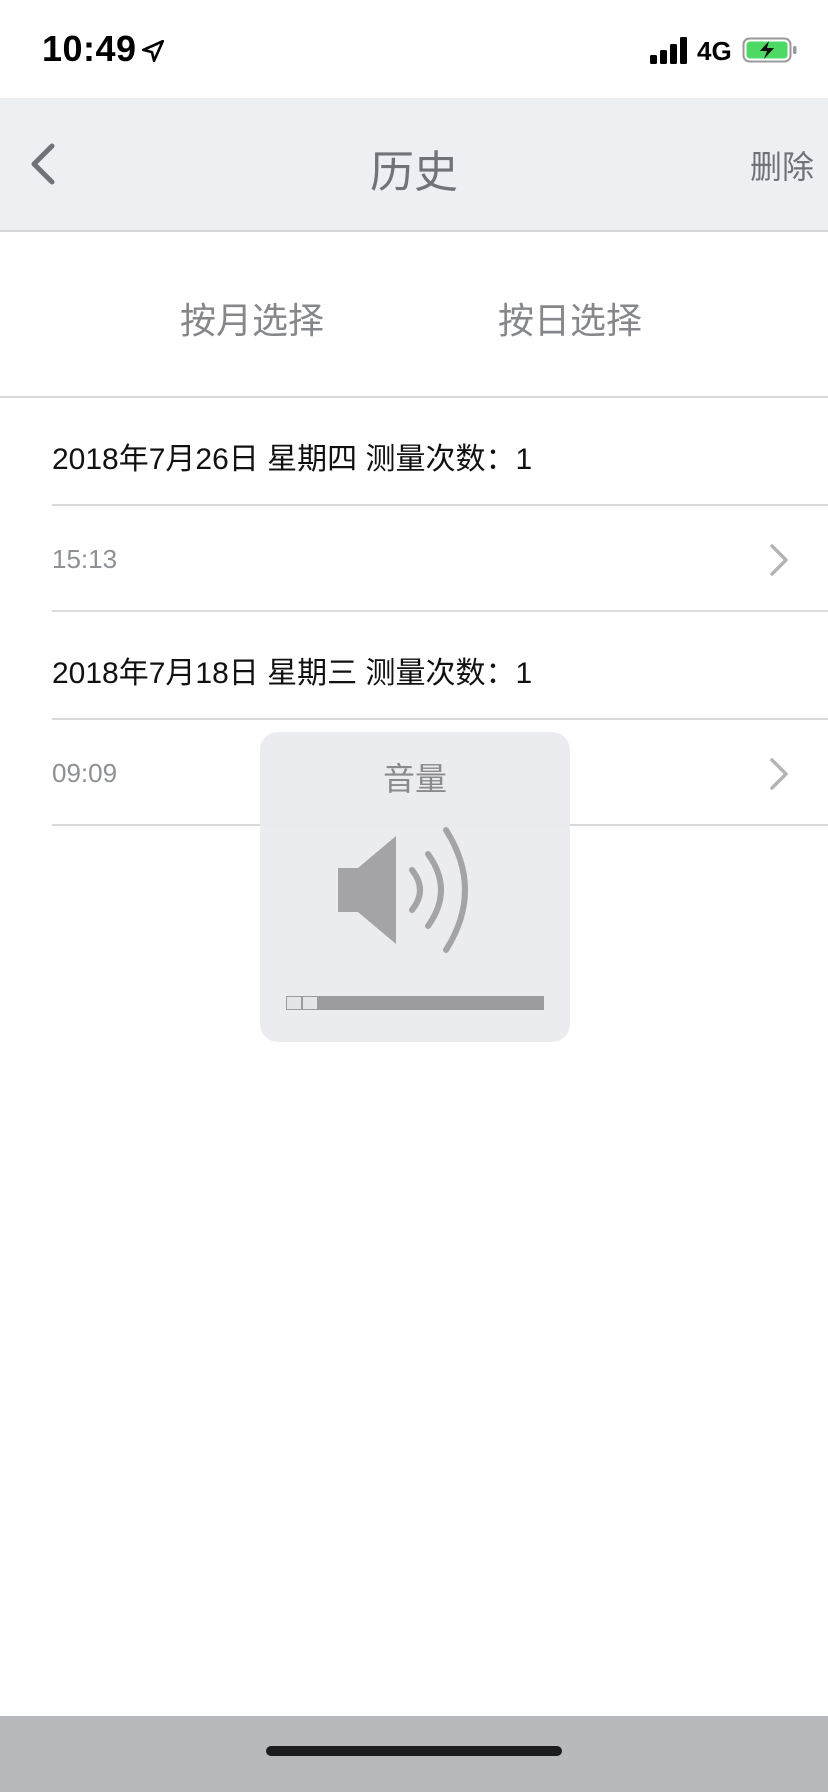 The image size is (828, 1792). I want to click on history-group-header: 2018年7月18日 星期三 测量次数：1, so click(440, 666).